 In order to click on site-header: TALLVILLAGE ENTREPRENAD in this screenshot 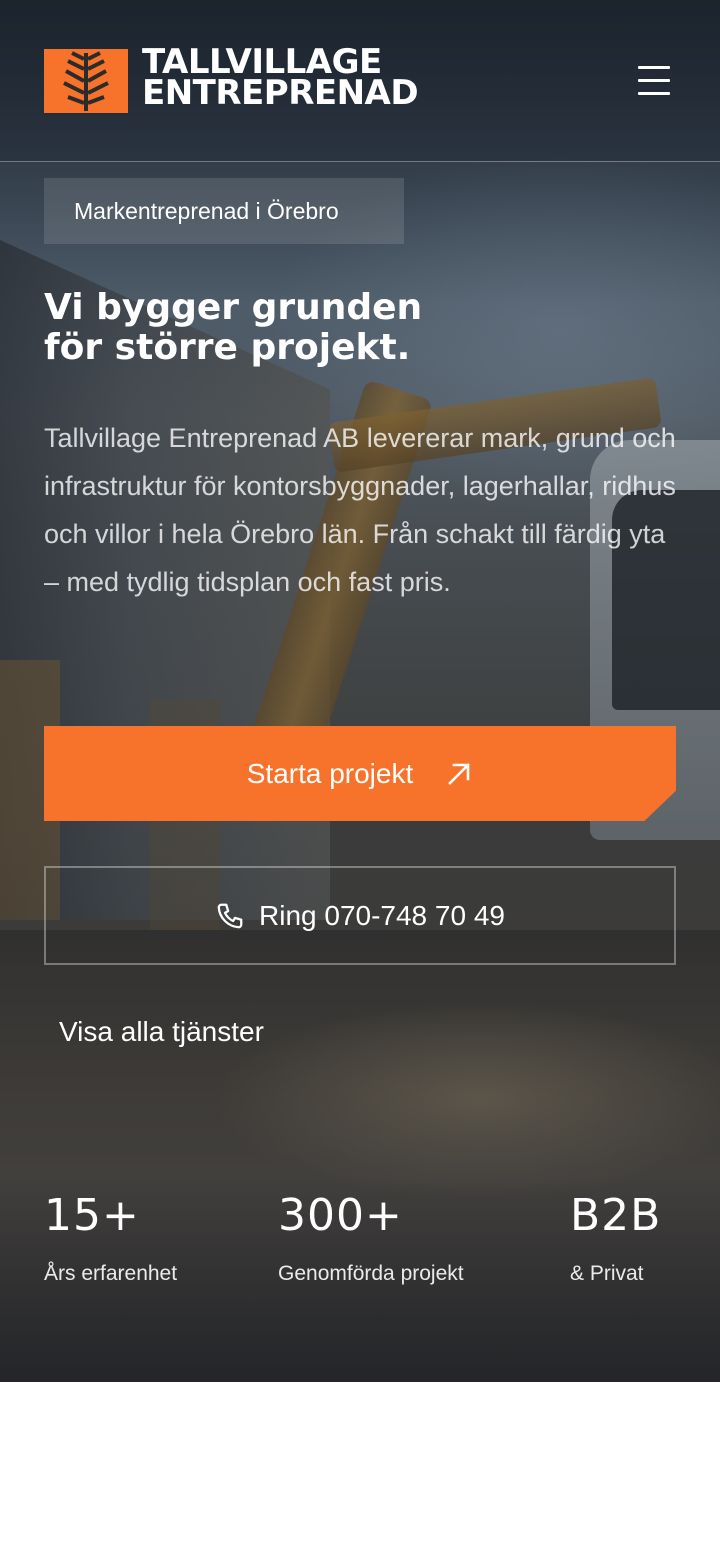, I will do `click(360, 81)`.